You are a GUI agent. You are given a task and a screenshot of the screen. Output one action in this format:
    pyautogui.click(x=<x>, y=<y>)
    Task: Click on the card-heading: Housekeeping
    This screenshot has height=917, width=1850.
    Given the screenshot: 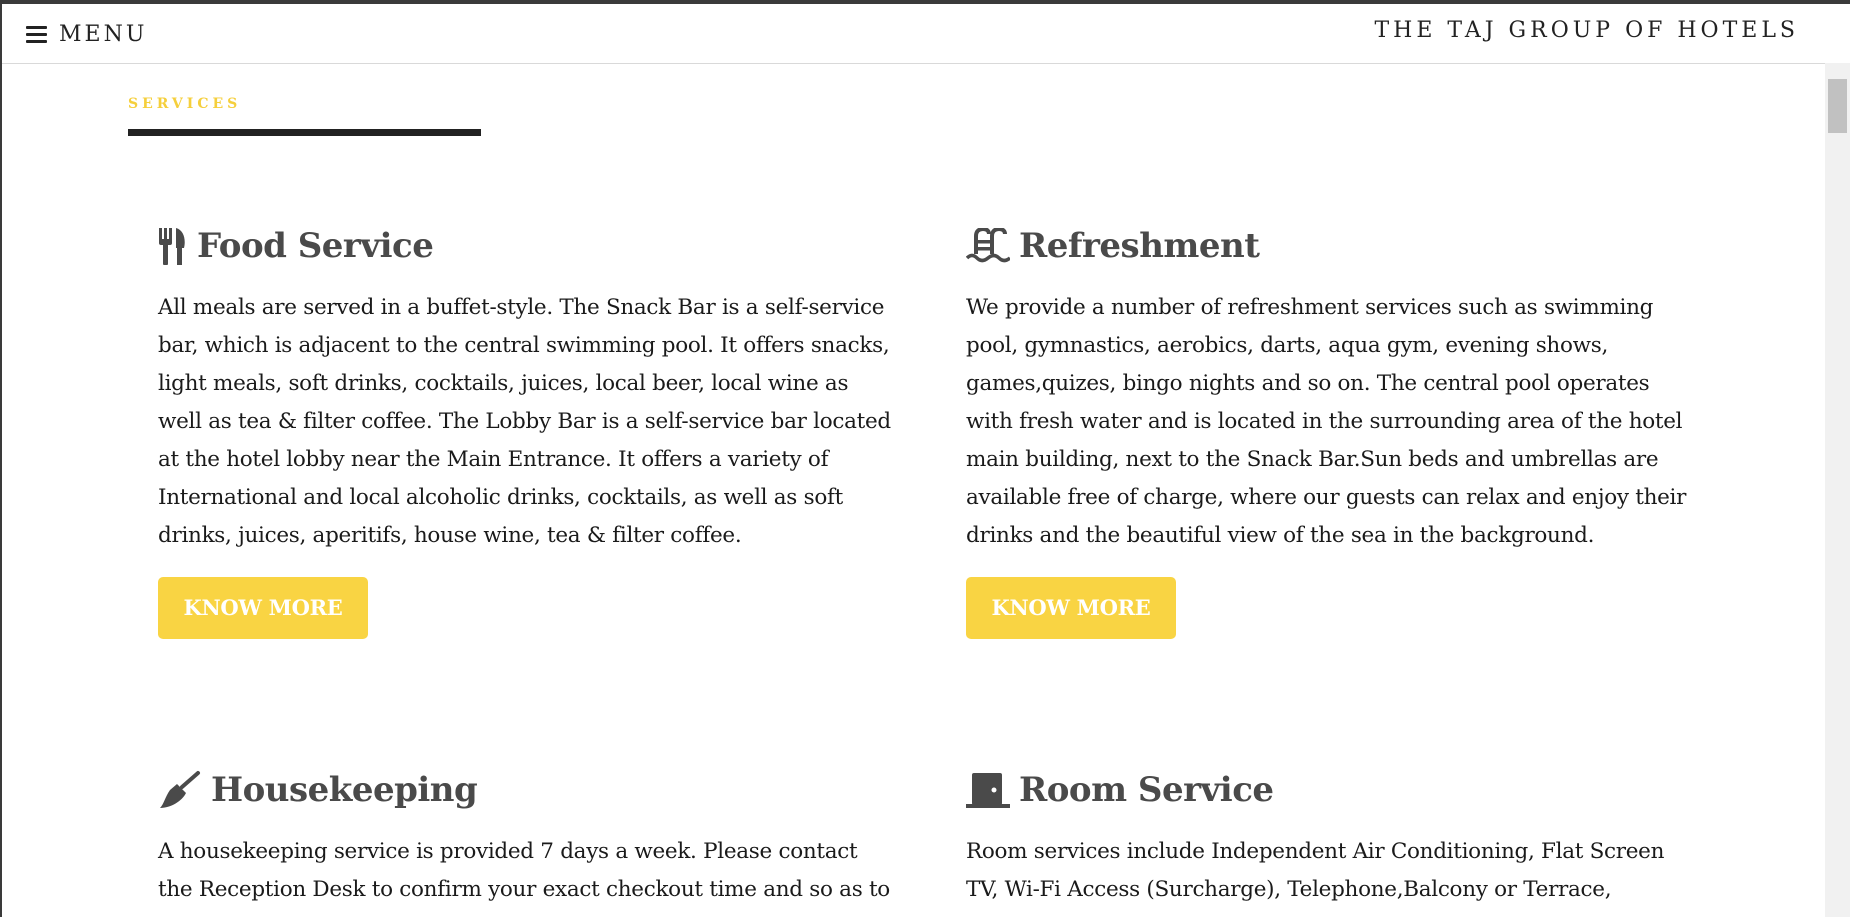 What is the action you would take?
    pyautogui.click(x=530, y=790)
    